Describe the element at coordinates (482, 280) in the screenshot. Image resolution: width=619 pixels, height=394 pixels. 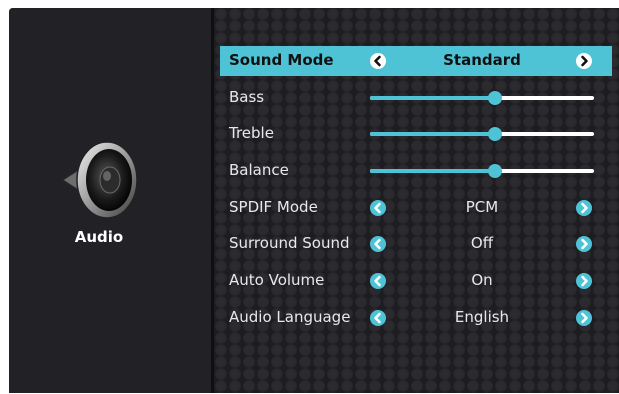
I see `setting-value: On` at that location.